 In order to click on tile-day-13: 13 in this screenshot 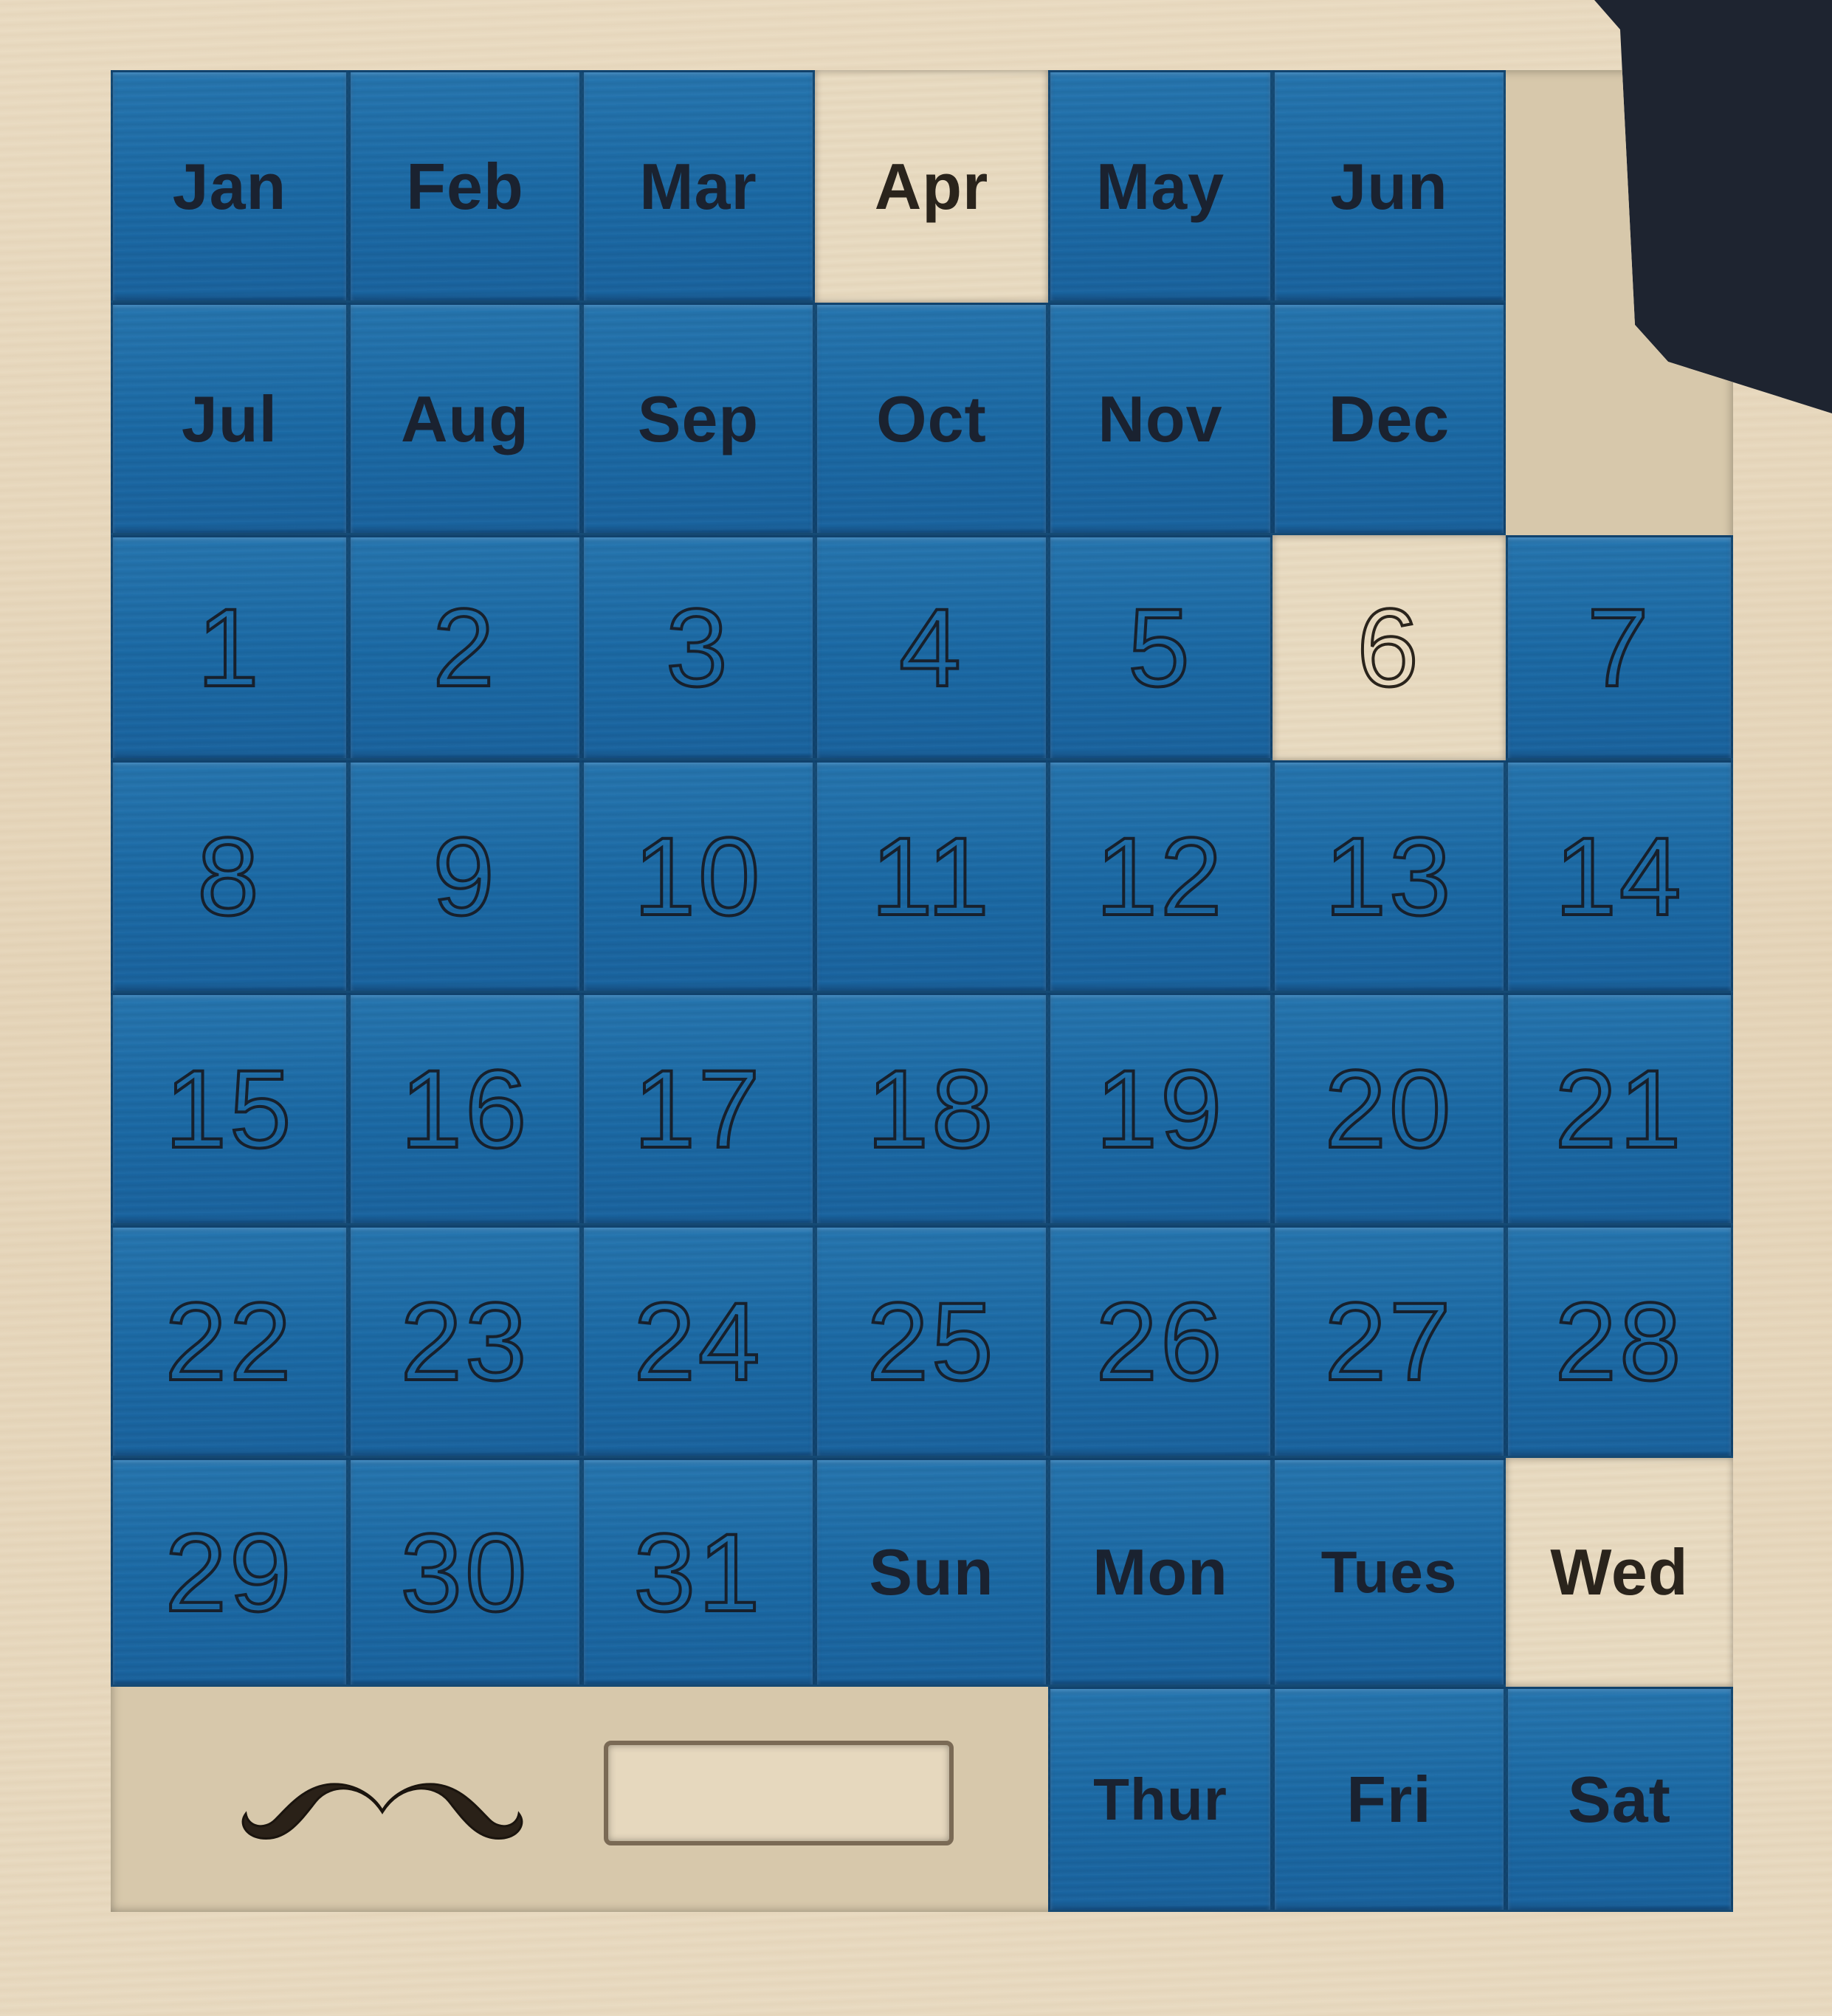, I will do `click(1389, 876)`.